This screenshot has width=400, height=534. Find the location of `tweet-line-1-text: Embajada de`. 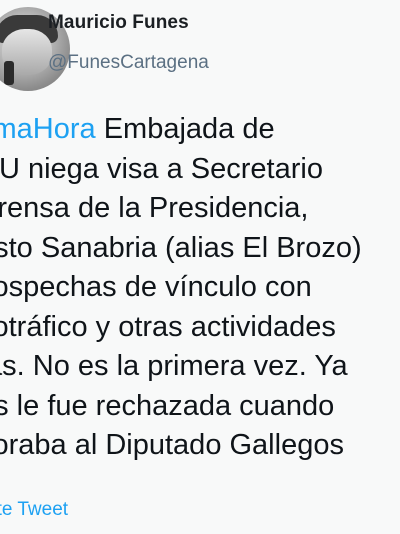

tweet-line-1-text: Embajada de is located at coordinates (189, 129).